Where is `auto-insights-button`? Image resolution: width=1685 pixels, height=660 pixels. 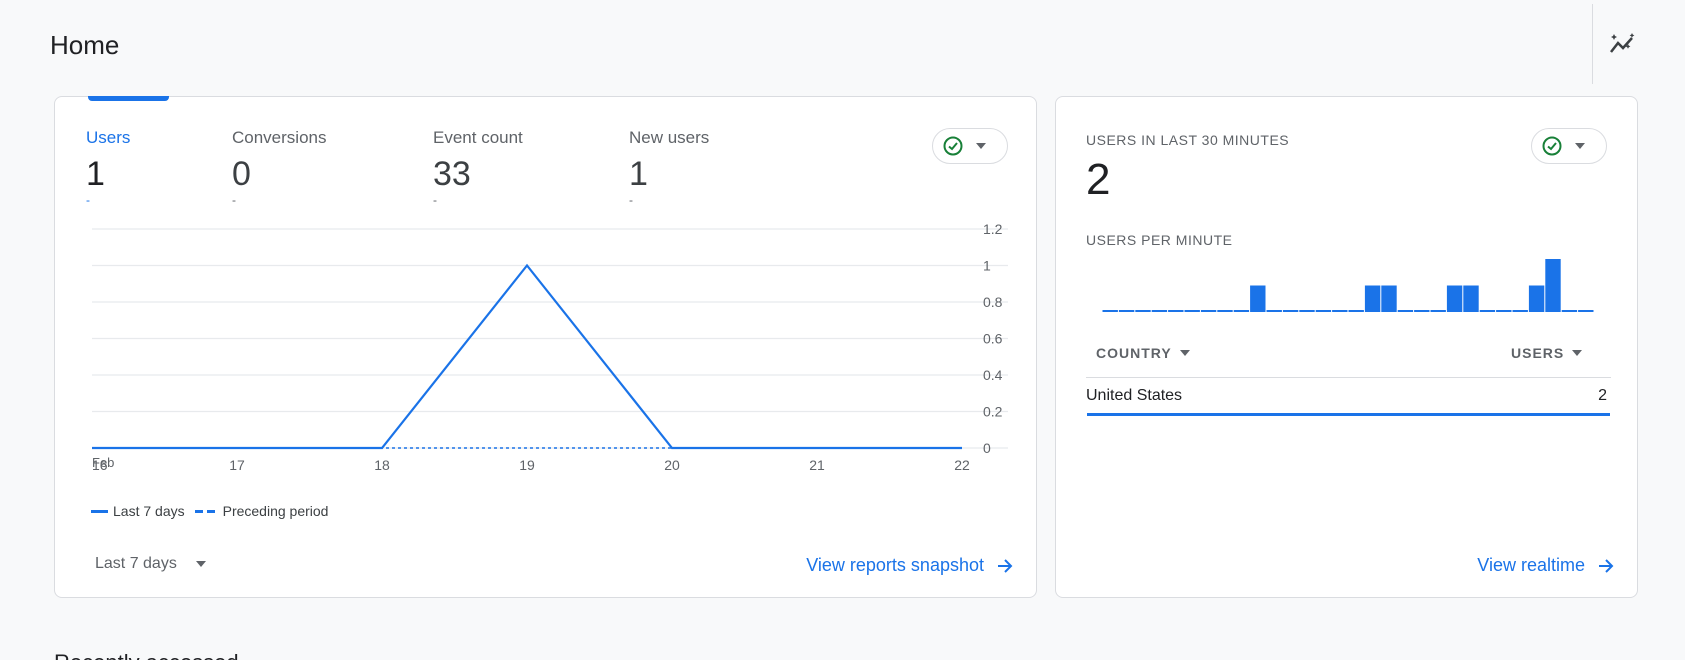
auto-insights-button is located at coordinates (1622, 44).